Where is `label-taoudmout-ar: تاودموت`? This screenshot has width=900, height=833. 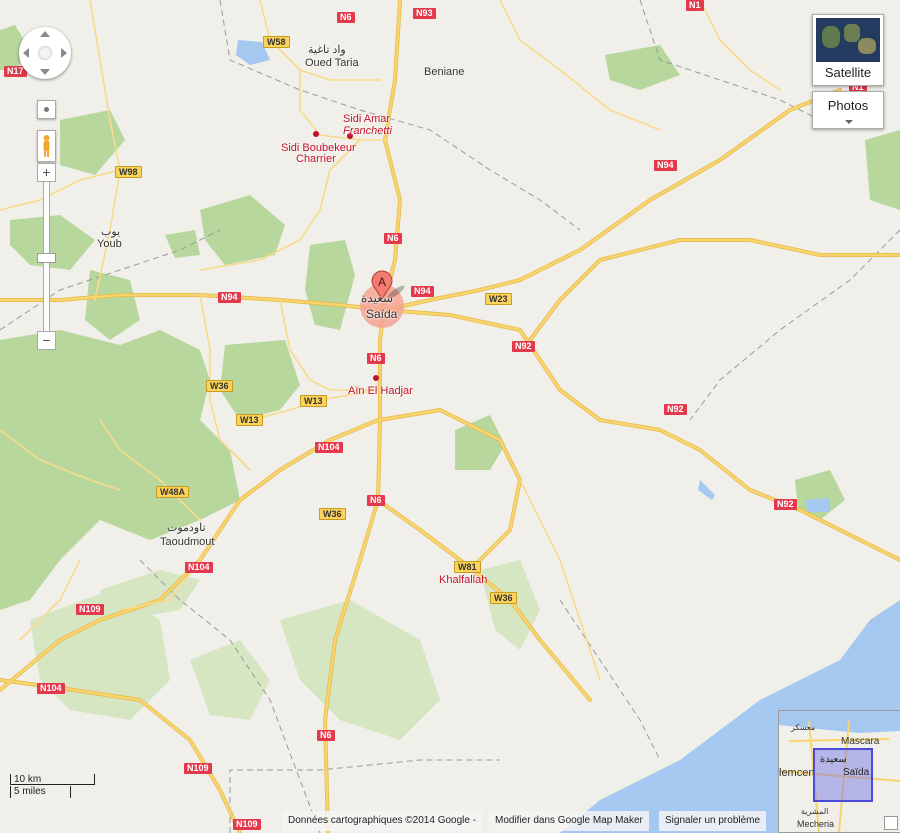
label-taoudmout-ar: تاودموت is located at coordinates (186, 528).